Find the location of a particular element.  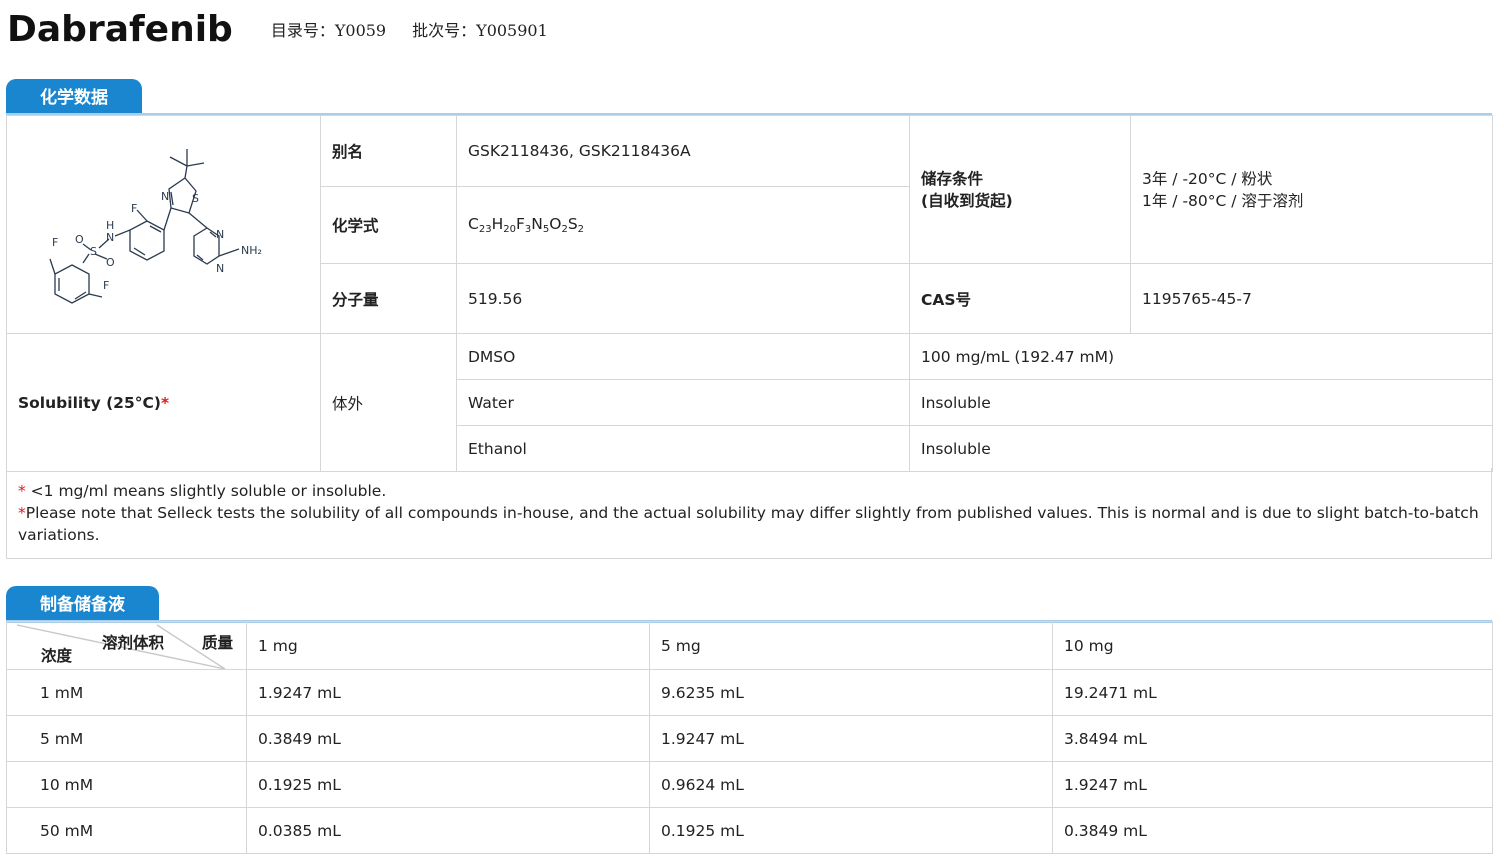

conc-cell: 50 mM is located at coordinates (126, 830).